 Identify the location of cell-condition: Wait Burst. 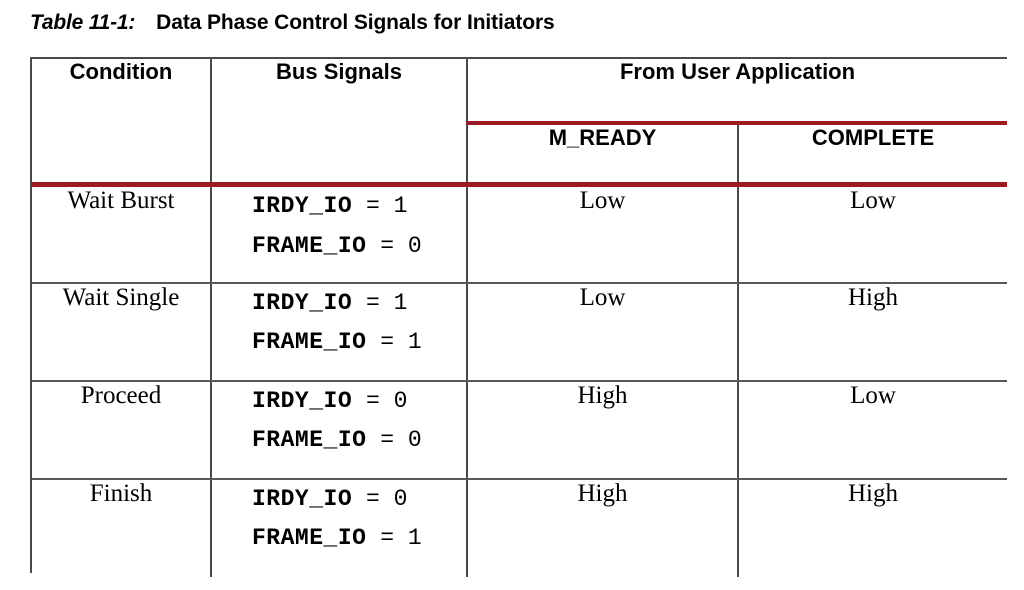
(121, 234).